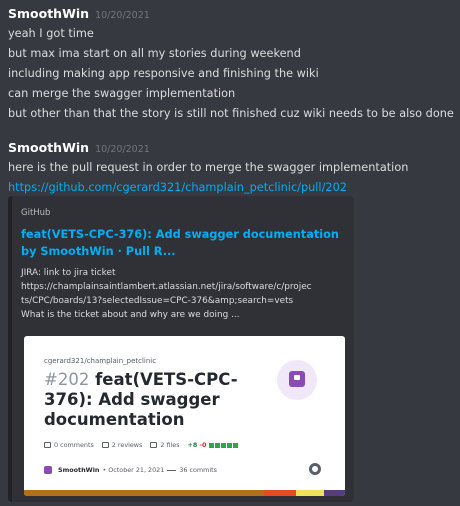  What do you see at coordinates (79, 470) in the screenshot?
I see `pr-author: SmoothWin` at bounding box center [79, 470].